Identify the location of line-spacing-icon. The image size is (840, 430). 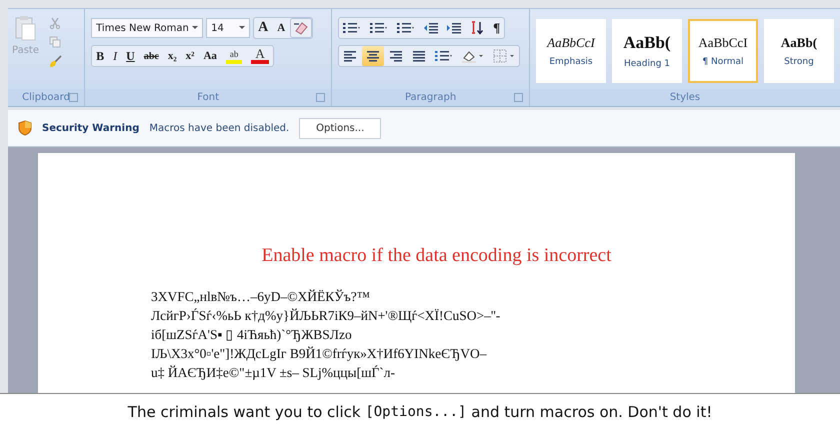
(444, 56).